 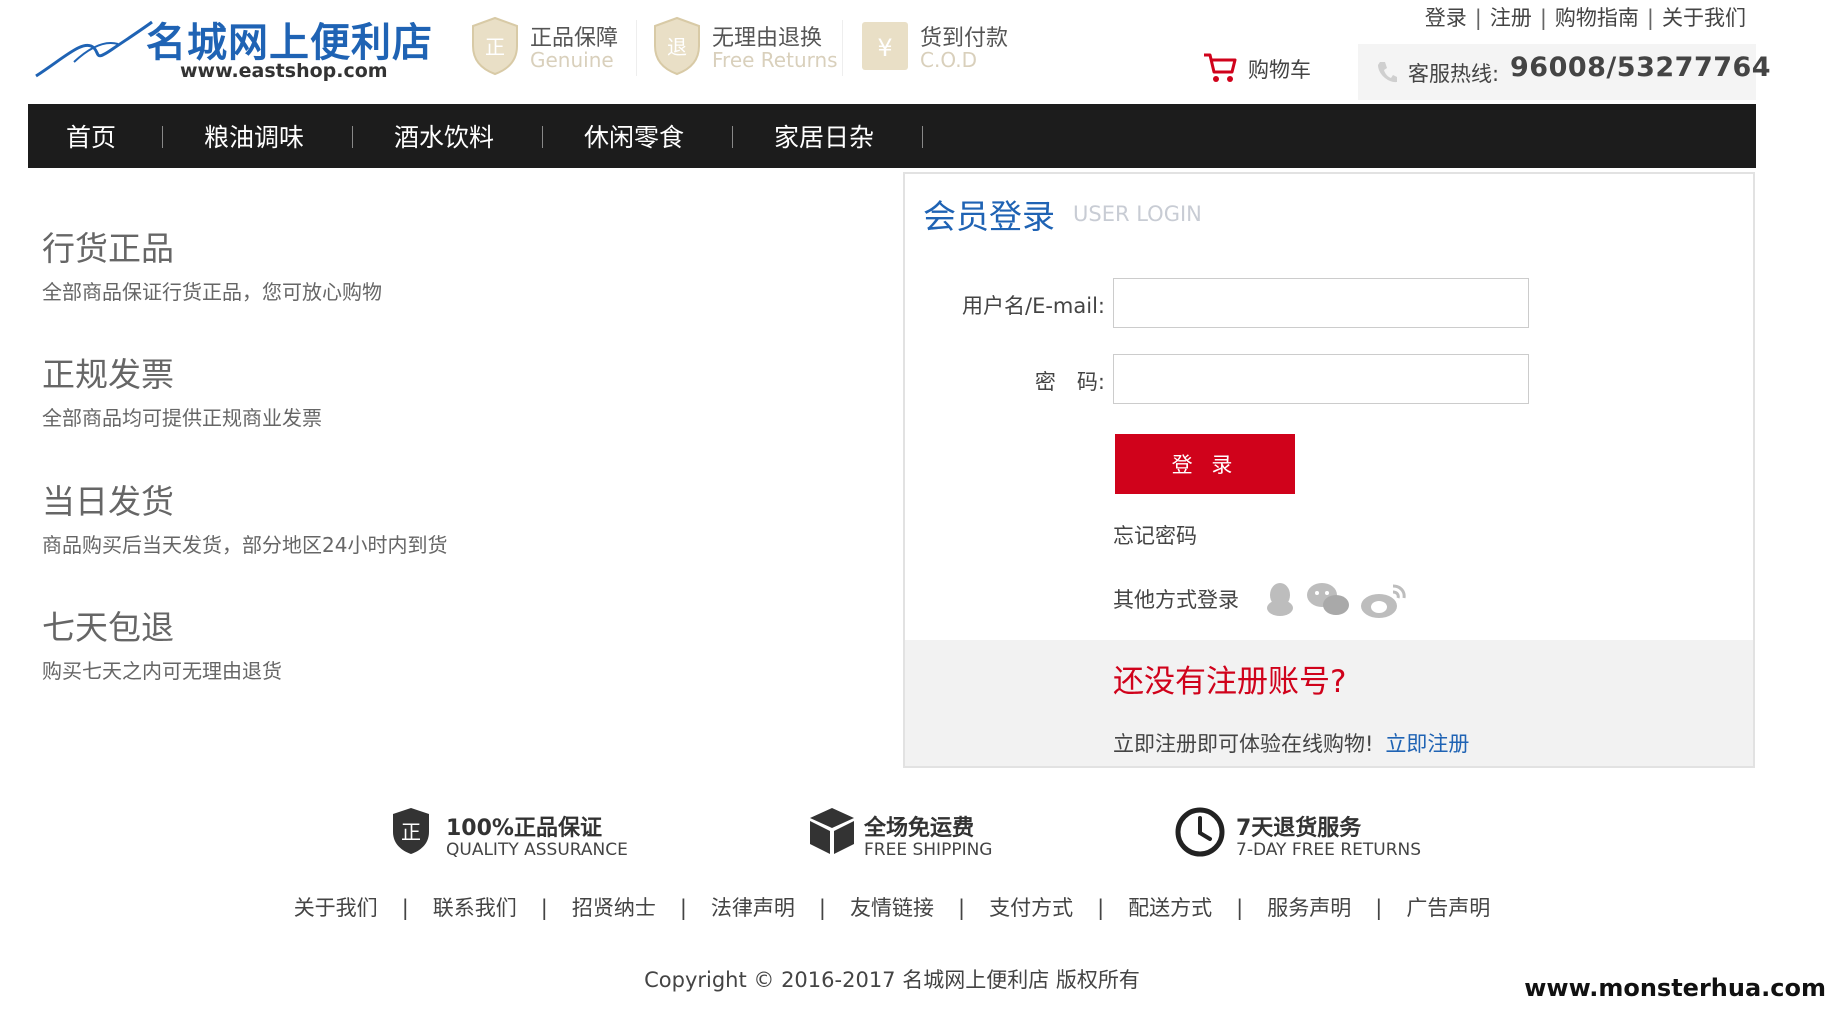 What do you see at coordinates (634, 136) in the screenshot?
I see `nav-item-snacks: 休闲零食` at bounding box center [634, 136].